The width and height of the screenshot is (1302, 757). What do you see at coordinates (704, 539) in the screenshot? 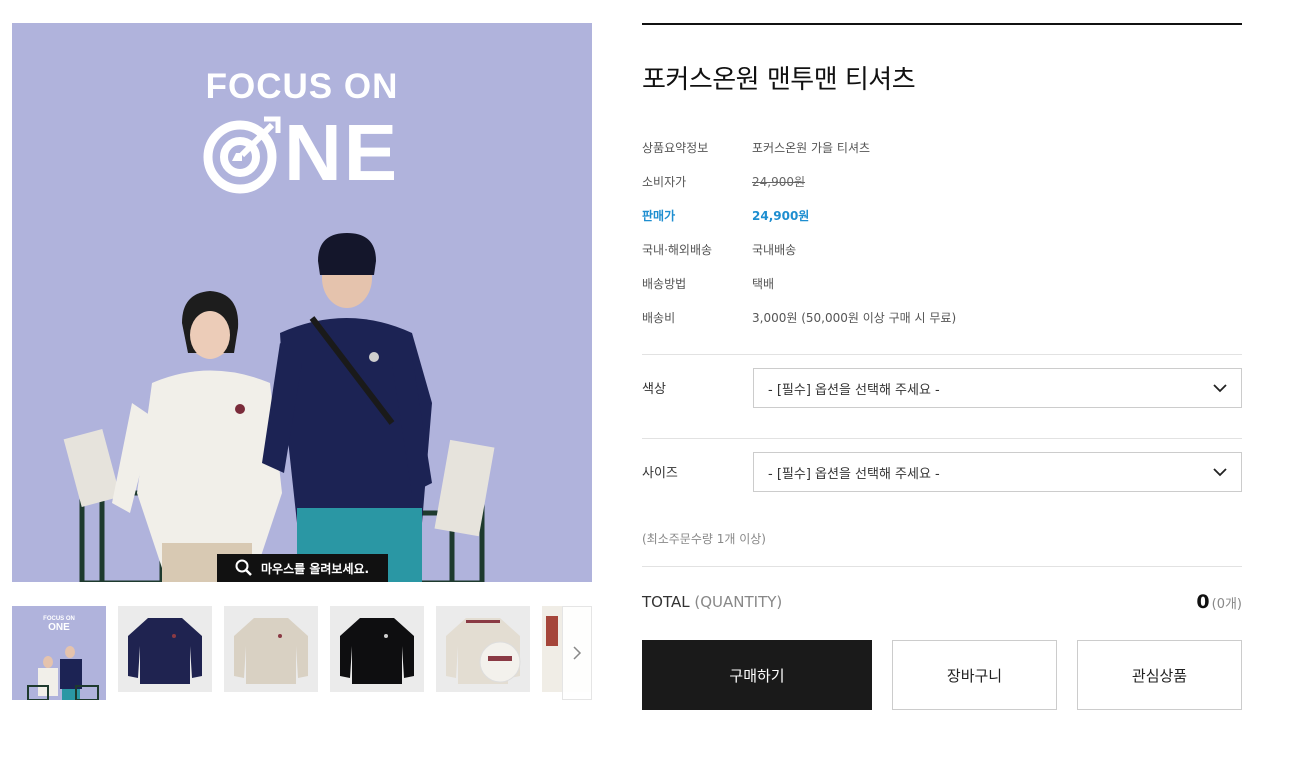
I see `min-order-note: (최소주문수량 1개 이상)` at bounding box center [704, 539].